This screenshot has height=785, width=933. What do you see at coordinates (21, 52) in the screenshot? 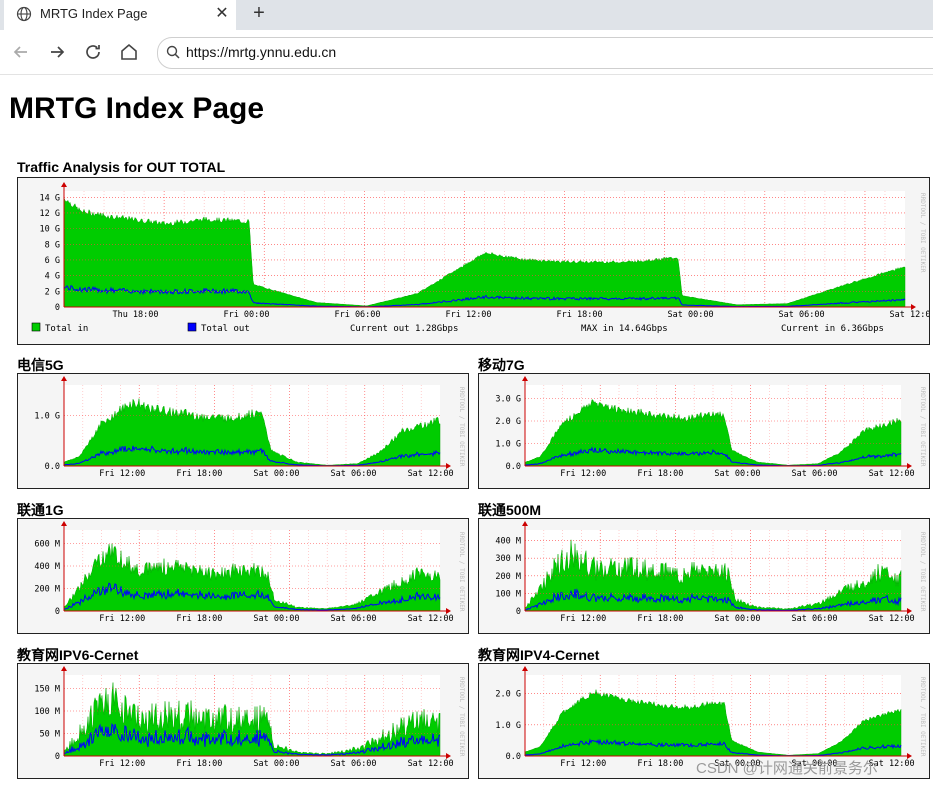
I see `back-icon` at bounding box center [21, 52].